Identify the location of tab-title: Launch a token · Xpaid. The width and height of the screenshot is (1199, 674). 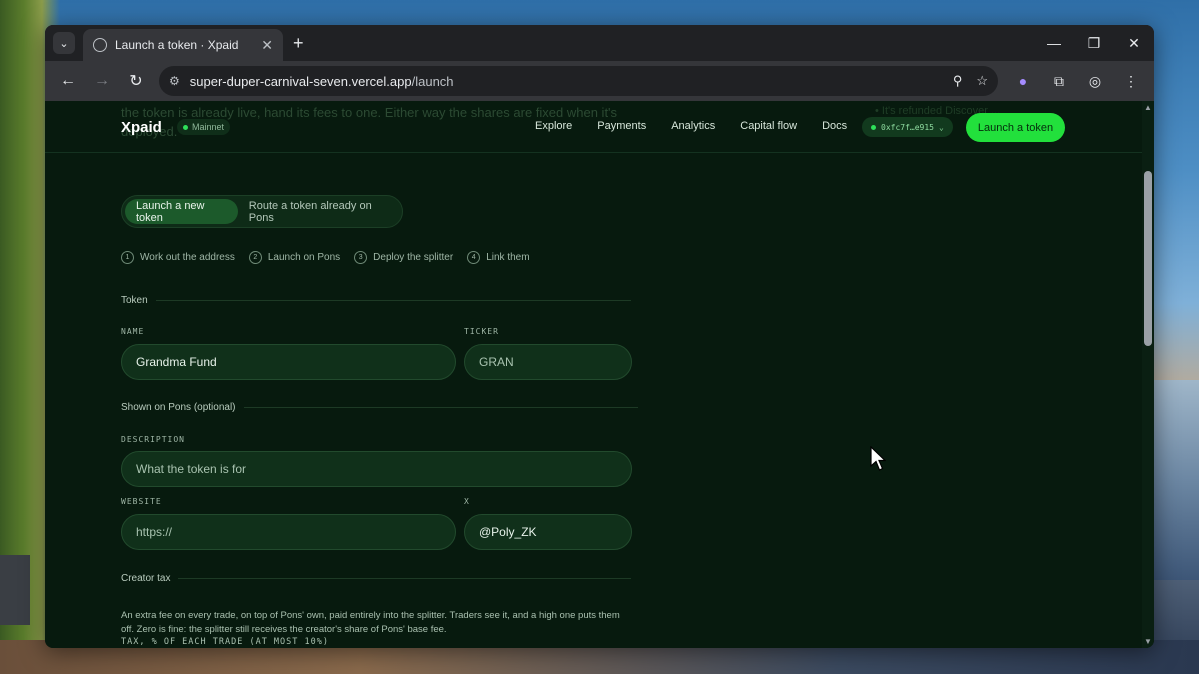
(177, 45).